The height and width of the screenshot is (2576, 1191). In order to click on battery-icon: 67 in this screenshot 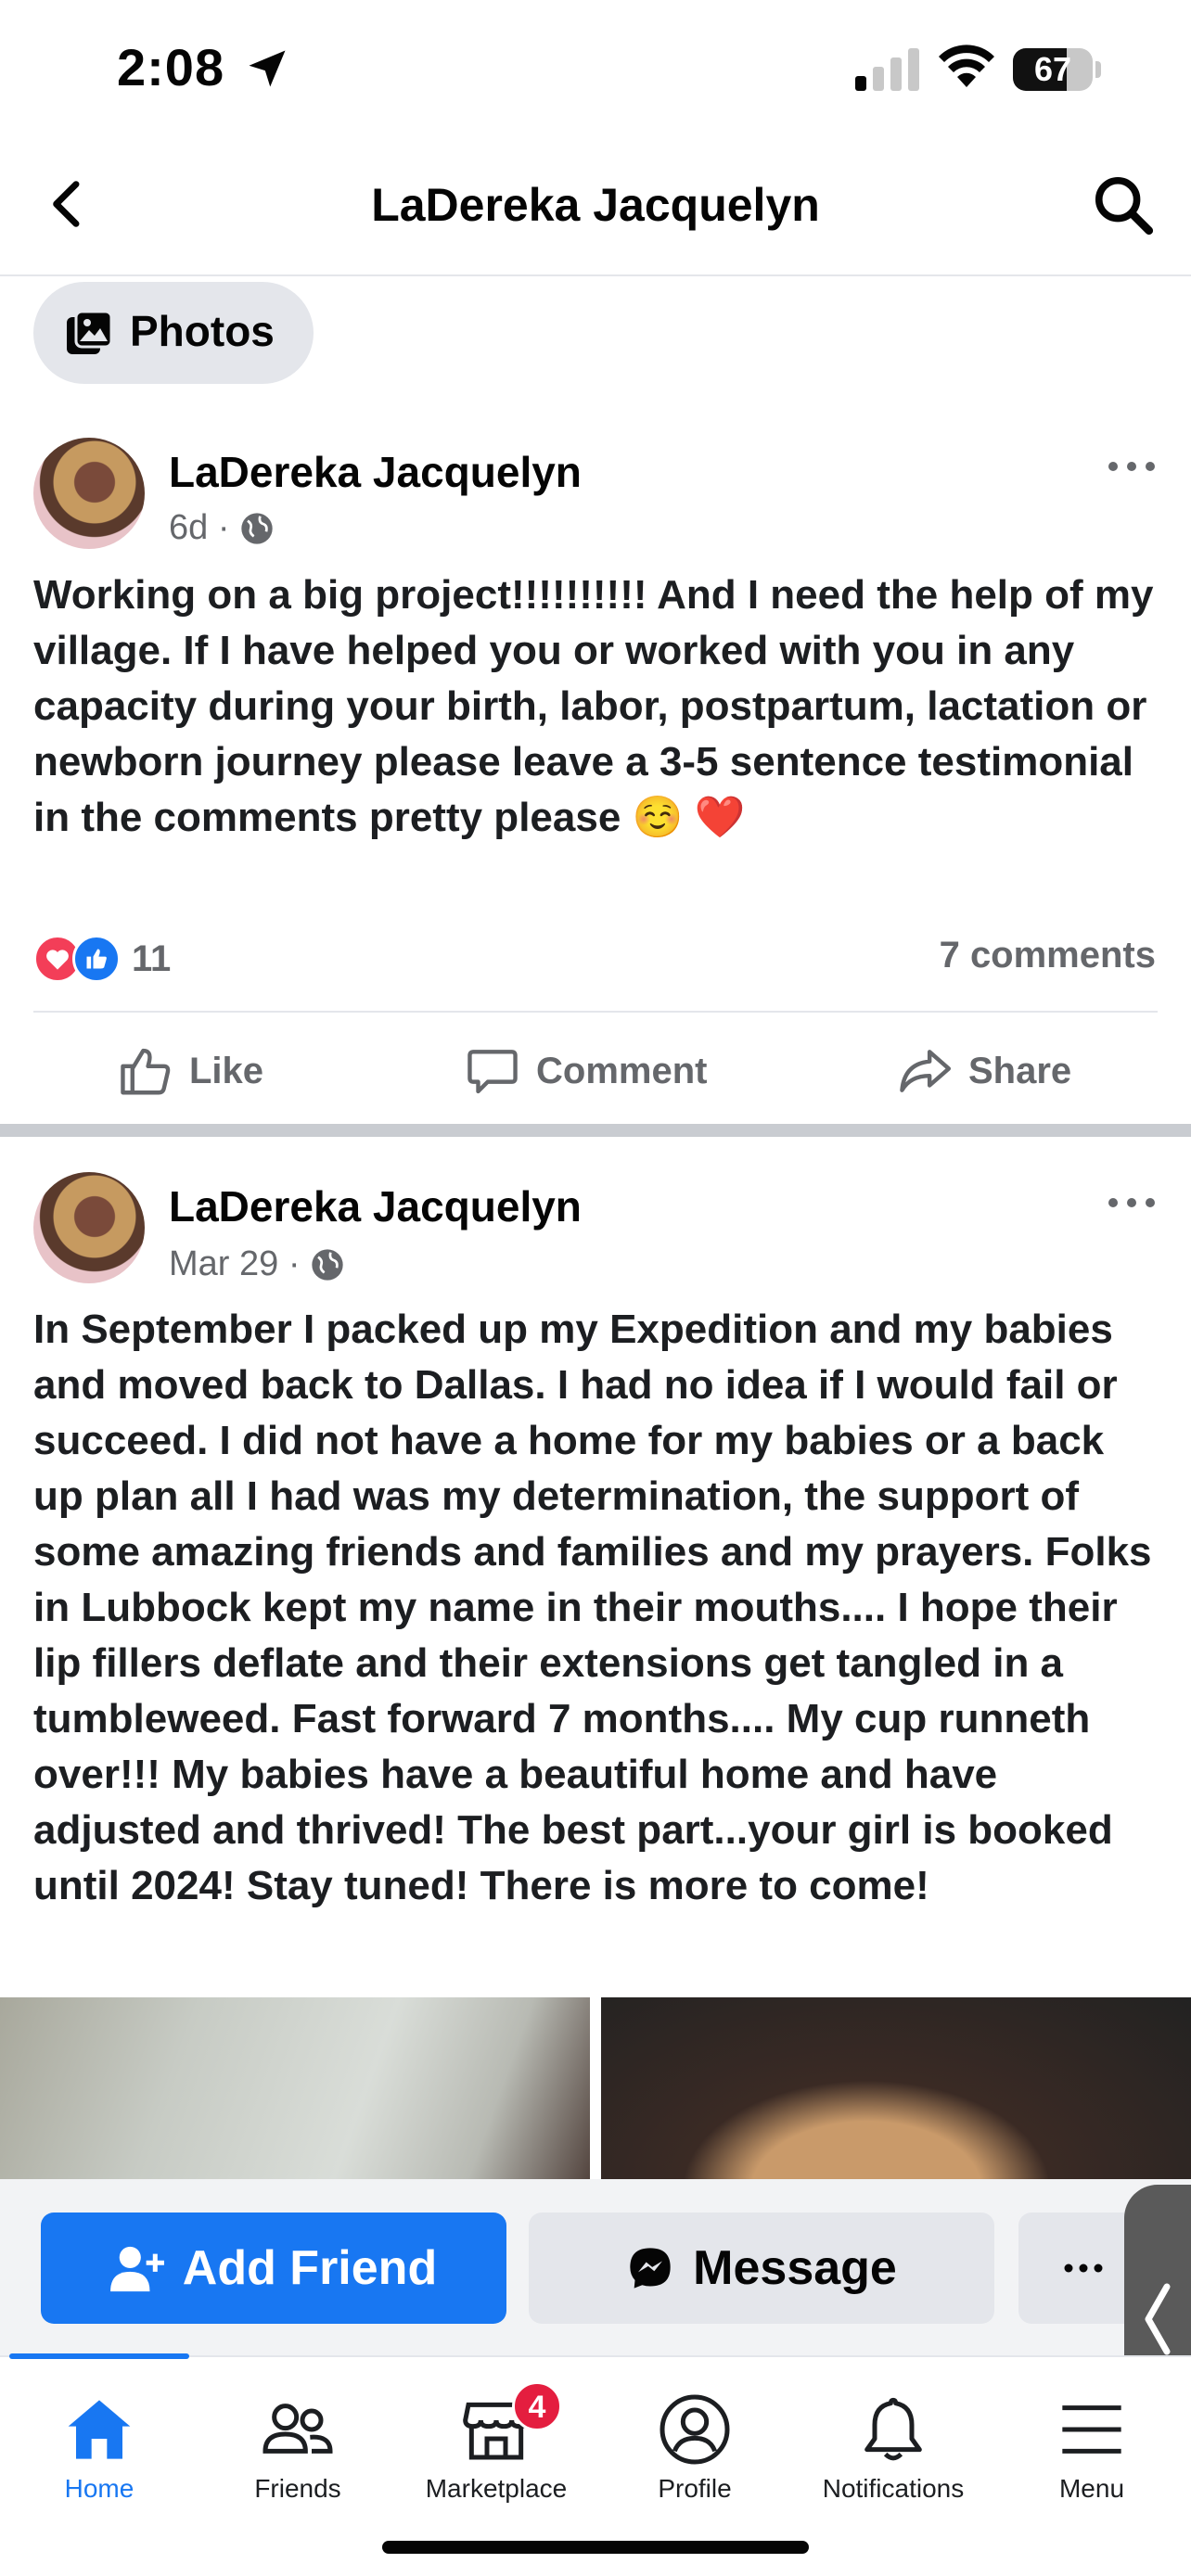, I will do `click(1058, 69)`.